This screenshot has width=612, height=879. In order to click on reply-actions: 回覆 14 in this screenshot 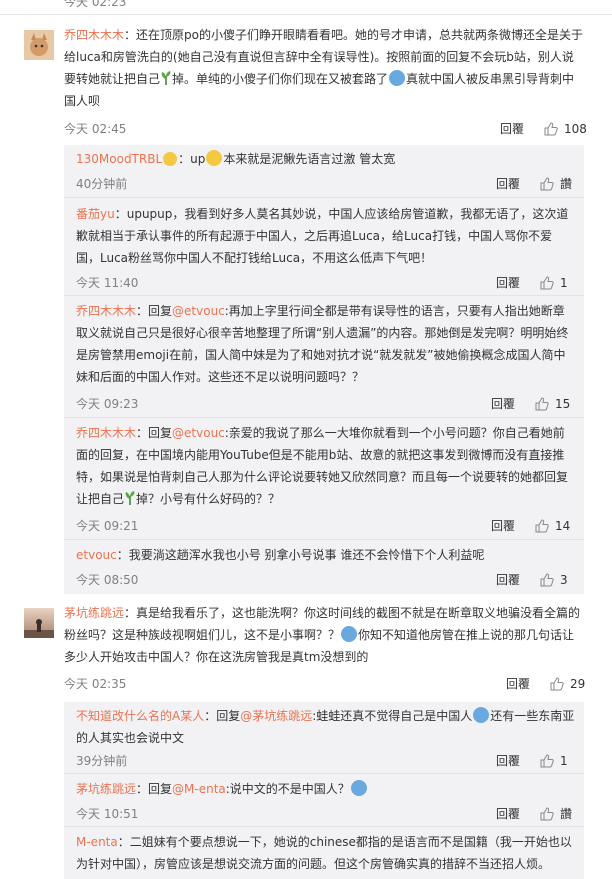, I will do `click(530, 525)`.